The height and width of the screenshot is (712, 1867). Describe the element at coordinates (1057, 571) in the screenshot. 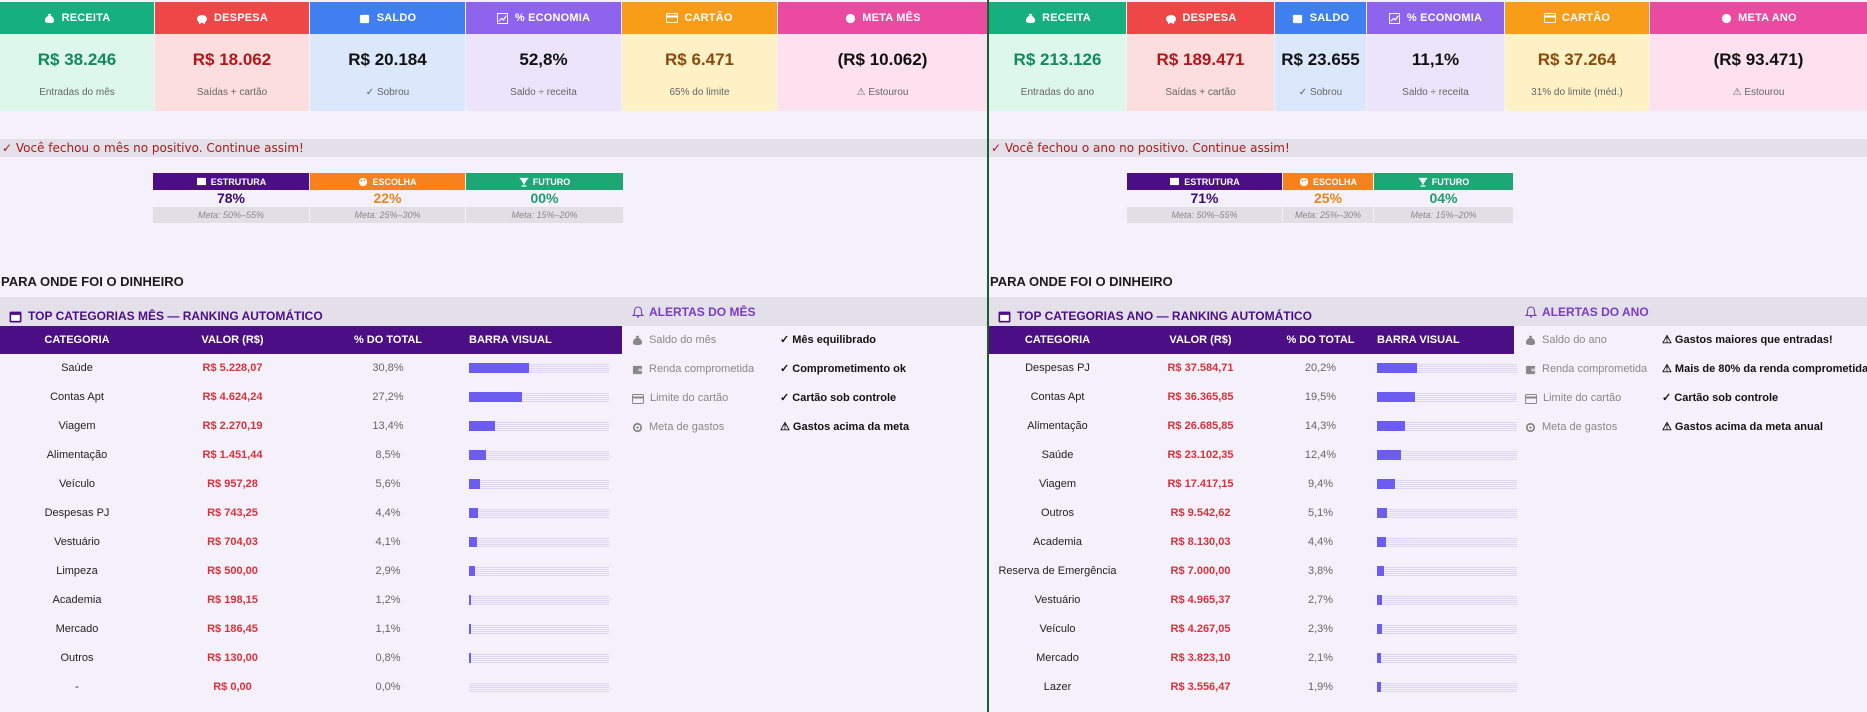

I see `row-category: Reserva de Emergência` at that location.